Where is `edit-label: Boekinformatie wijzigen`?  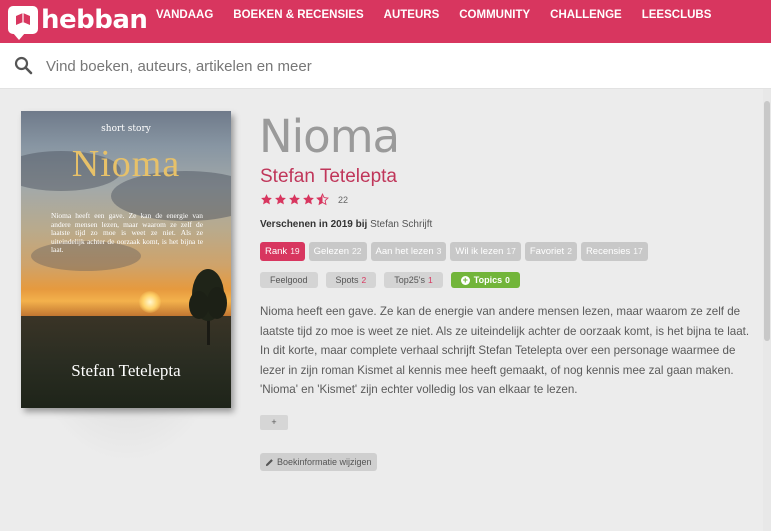
edit-label: Boekinformatie wijzigen is located at coordinates (324, 462).